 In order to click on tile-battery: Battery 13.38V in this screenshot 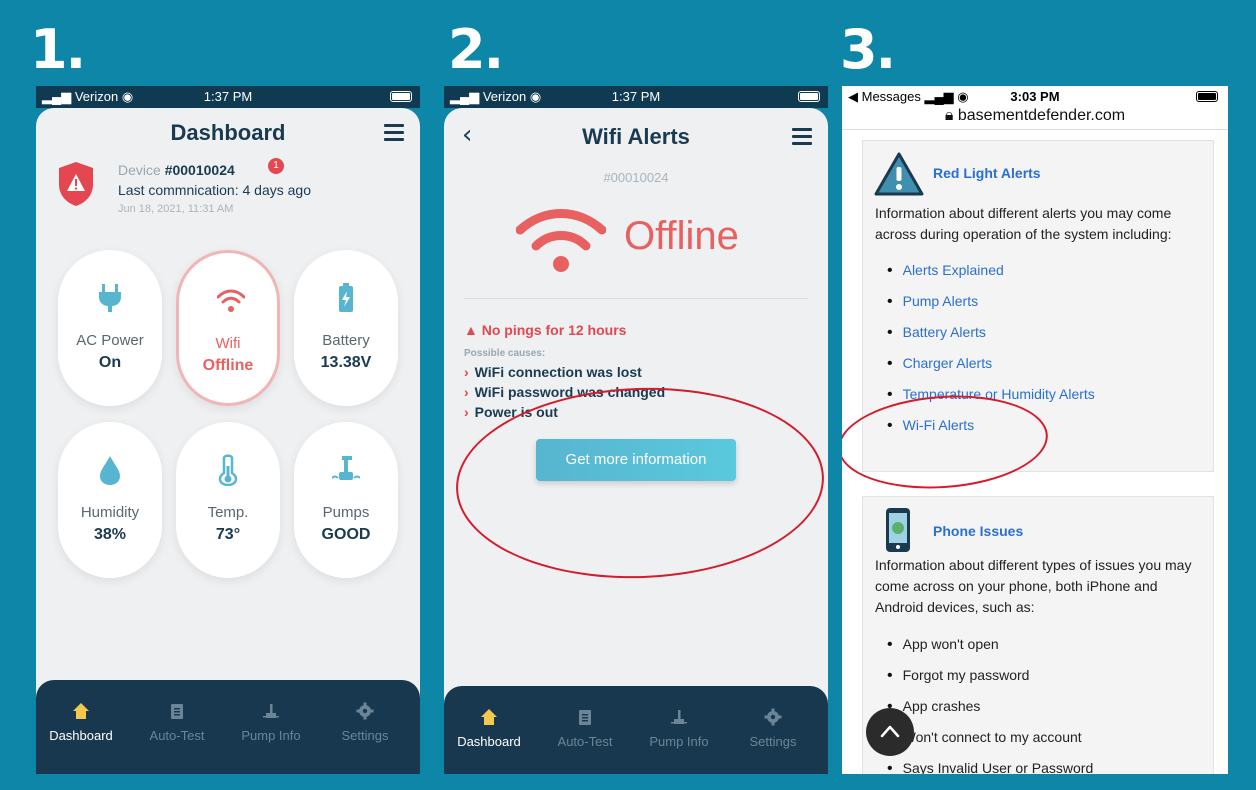, I will do `click(346, 328)`.